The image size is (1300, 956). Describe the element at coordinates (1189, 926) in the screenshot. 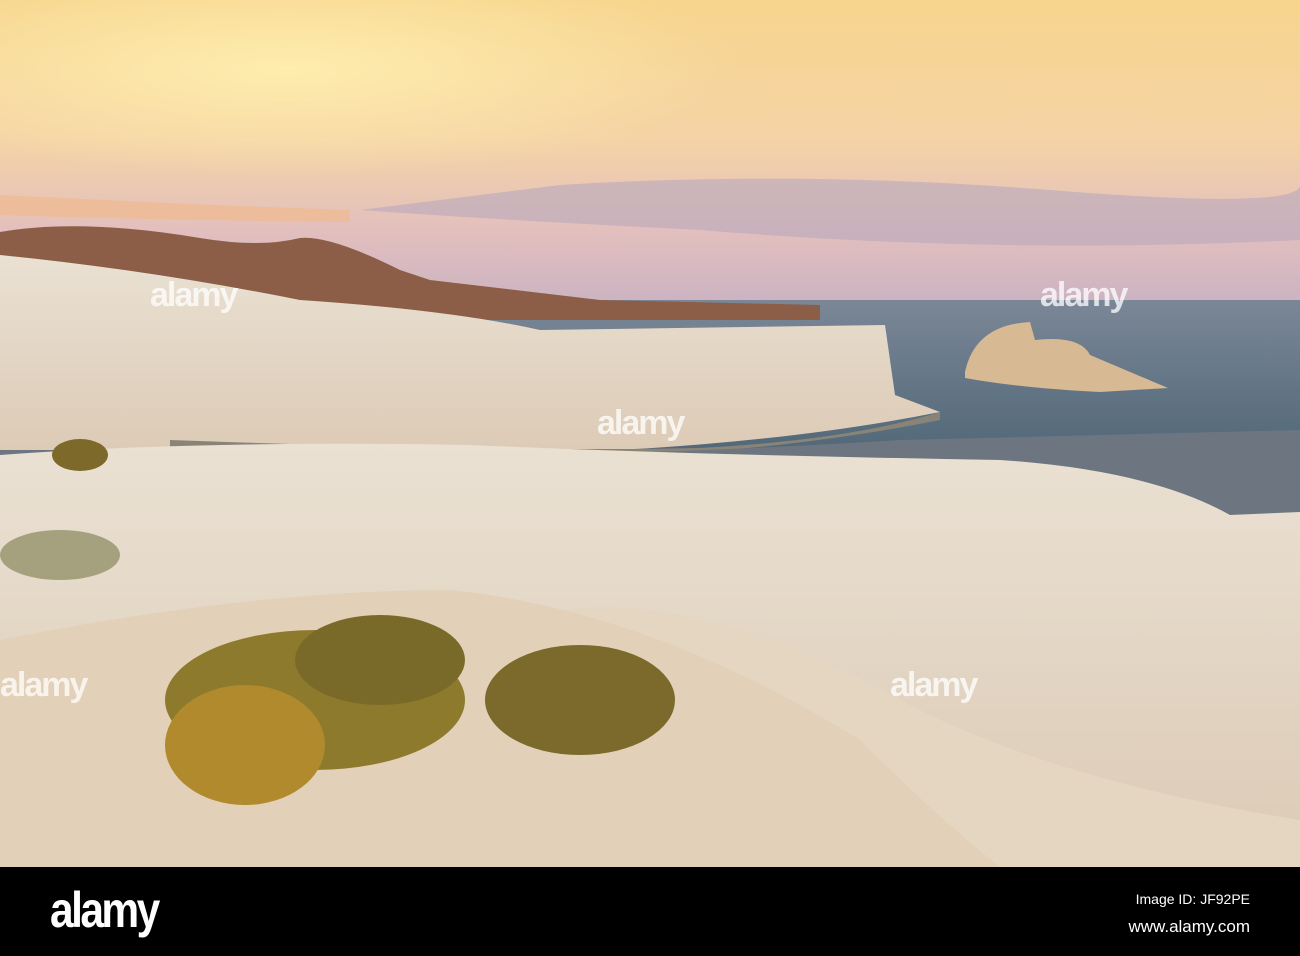

I see `website-link: www.alamy.com` at that location.